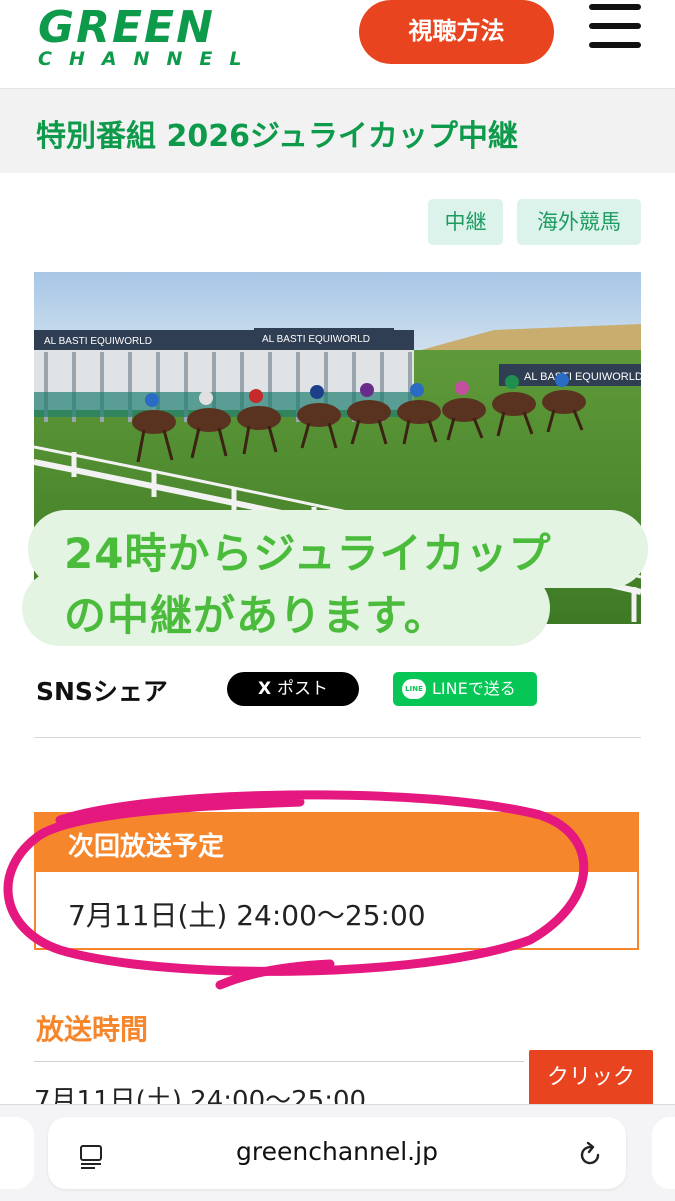 This screenshot has width=675, height=1201. What do you see at coordinates (277, 136) in the screenshot?
I see `page-title: 特別番組 2026ジュライカップ中継` at bounding box center [277, 136].